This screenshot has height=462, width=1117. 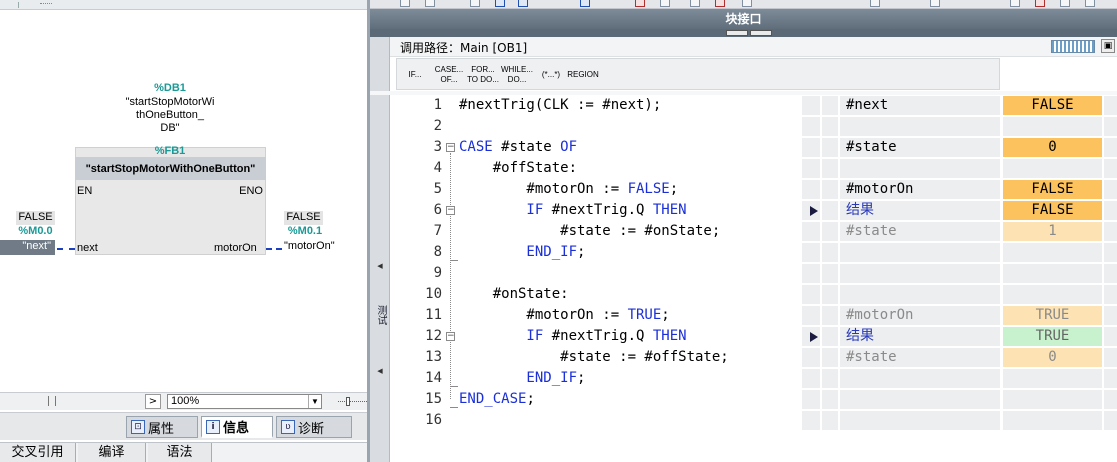 I want to click on call-path-bar: 调用路径：Main [OB1] ▣, so click(x=753, y=47).